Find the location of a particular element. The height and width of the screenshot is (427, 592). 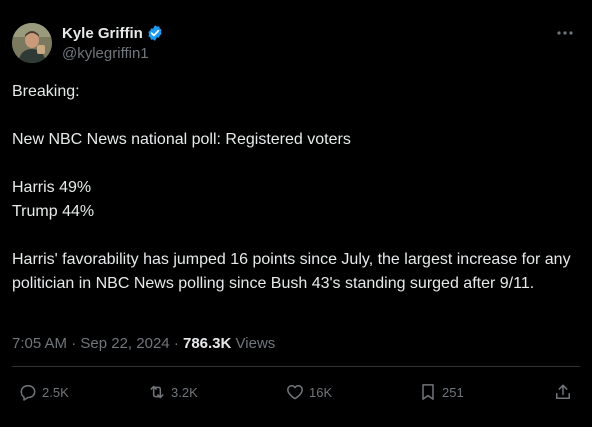

reply-icon is located at coordinates (28, 393).